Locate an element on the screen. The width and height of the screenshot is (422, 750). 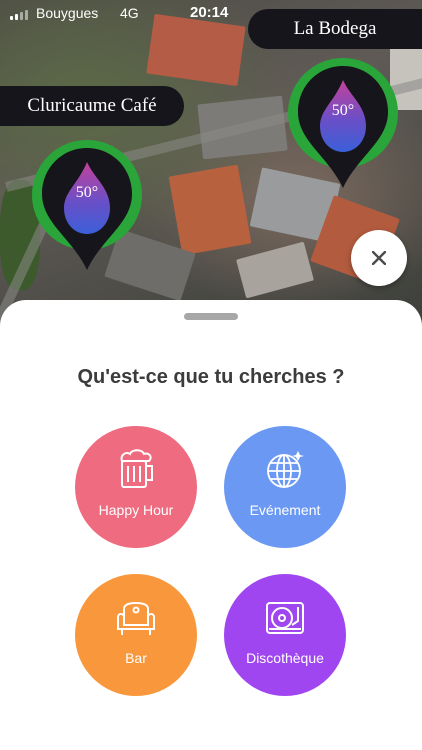
category-label: Discothèque is located at coordinates (285, 658).